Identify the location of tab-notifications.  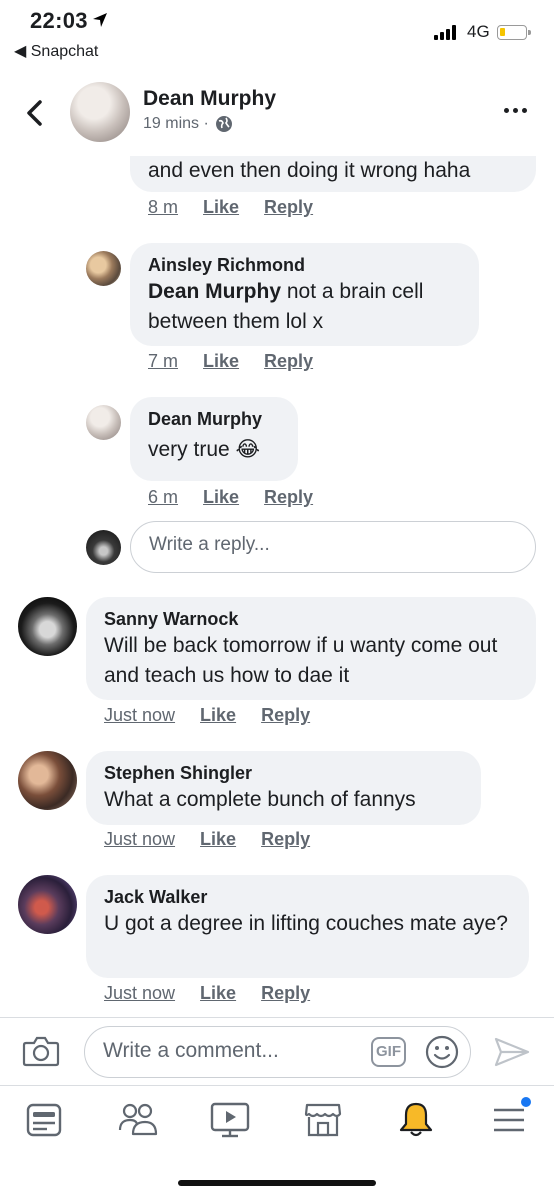
(416, 1120).